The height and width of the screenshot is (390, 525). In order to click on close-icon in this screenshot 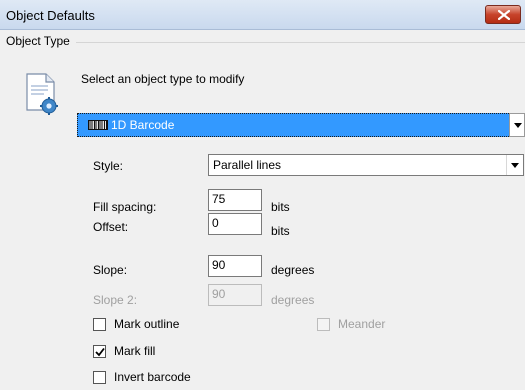, I will do `click(504, 15)`.